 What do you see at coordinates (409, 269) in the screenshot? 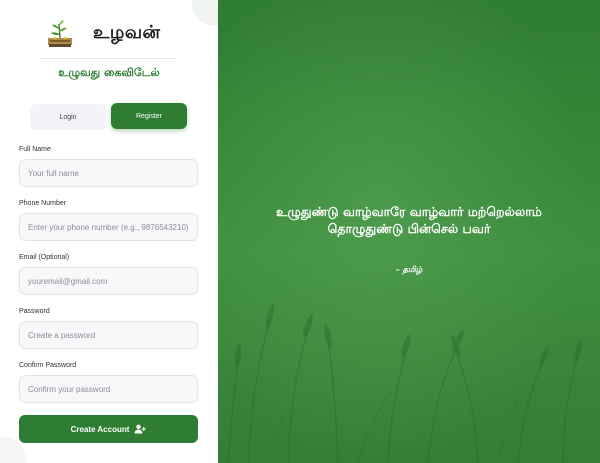
I see `hero-attribution: – தமிழ்` at bounding box center [409, 269].